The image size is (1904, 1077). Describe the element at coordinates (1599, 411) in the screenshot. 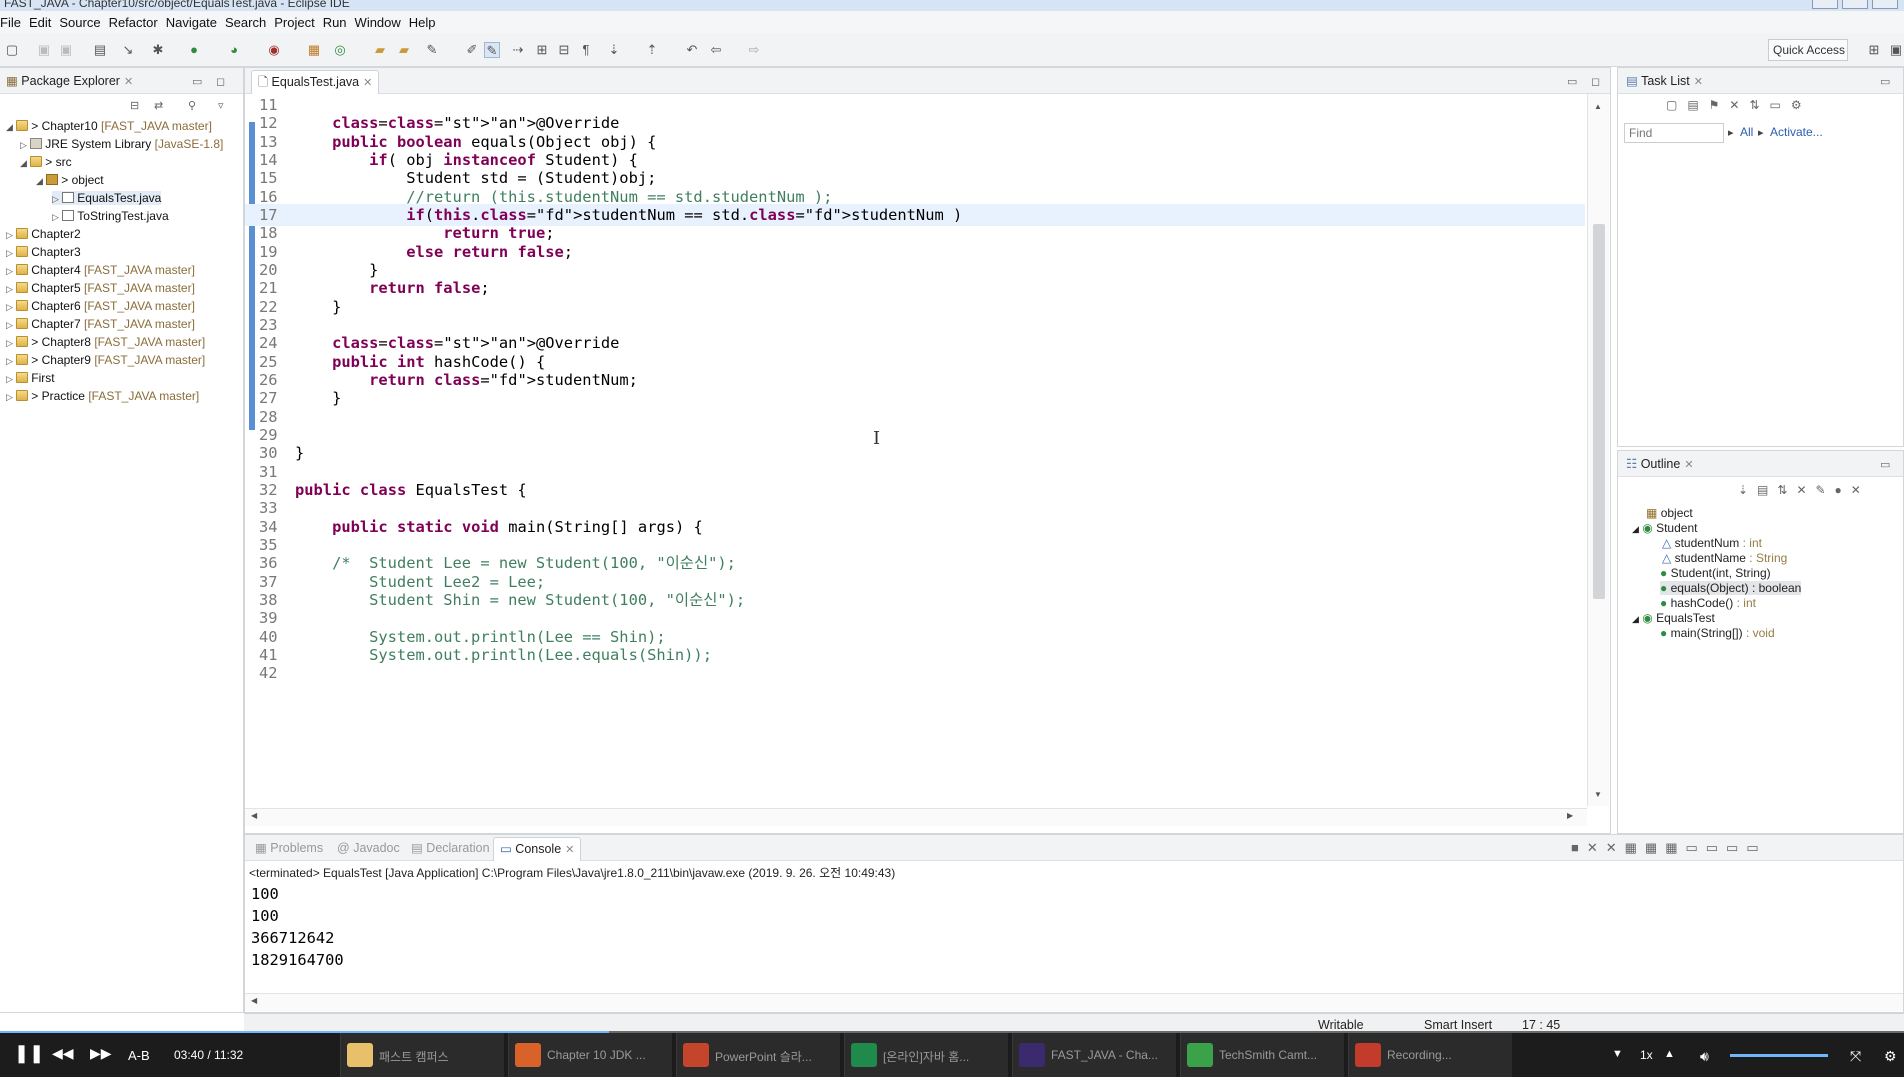

I see `scrollbar-thumb` at that location.